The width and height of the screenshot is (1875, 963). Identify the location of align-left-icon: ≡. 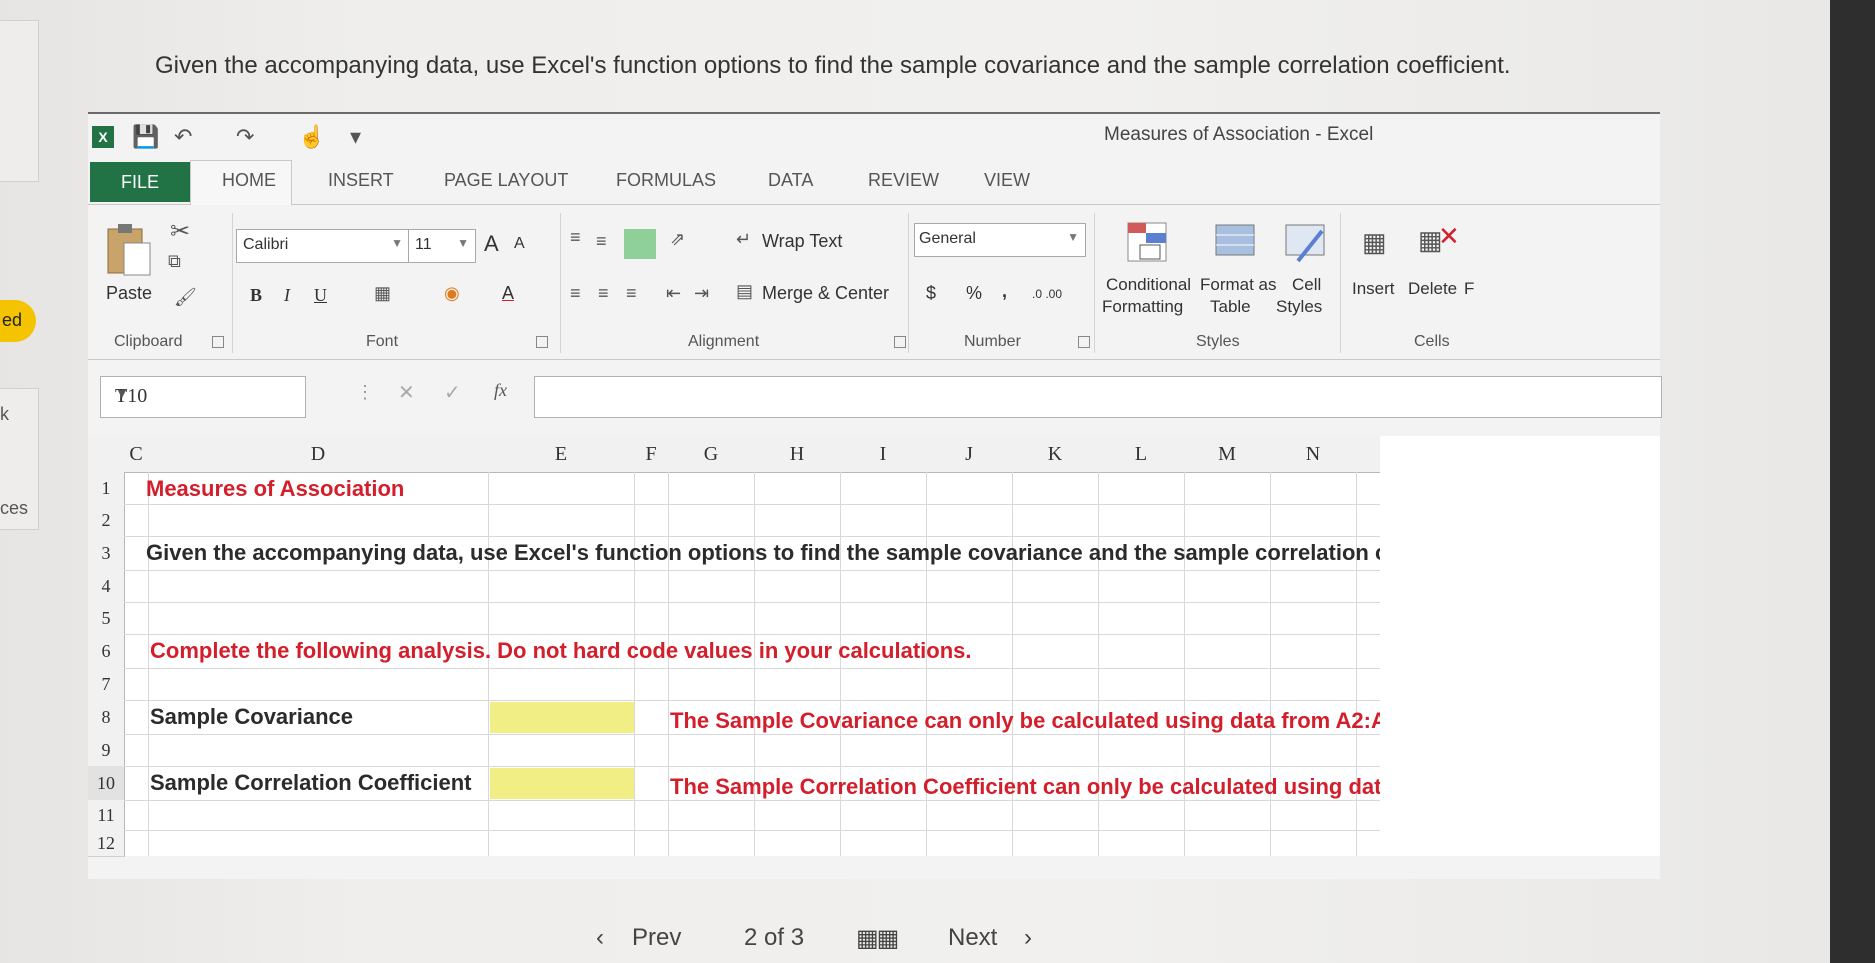
(575, 293).